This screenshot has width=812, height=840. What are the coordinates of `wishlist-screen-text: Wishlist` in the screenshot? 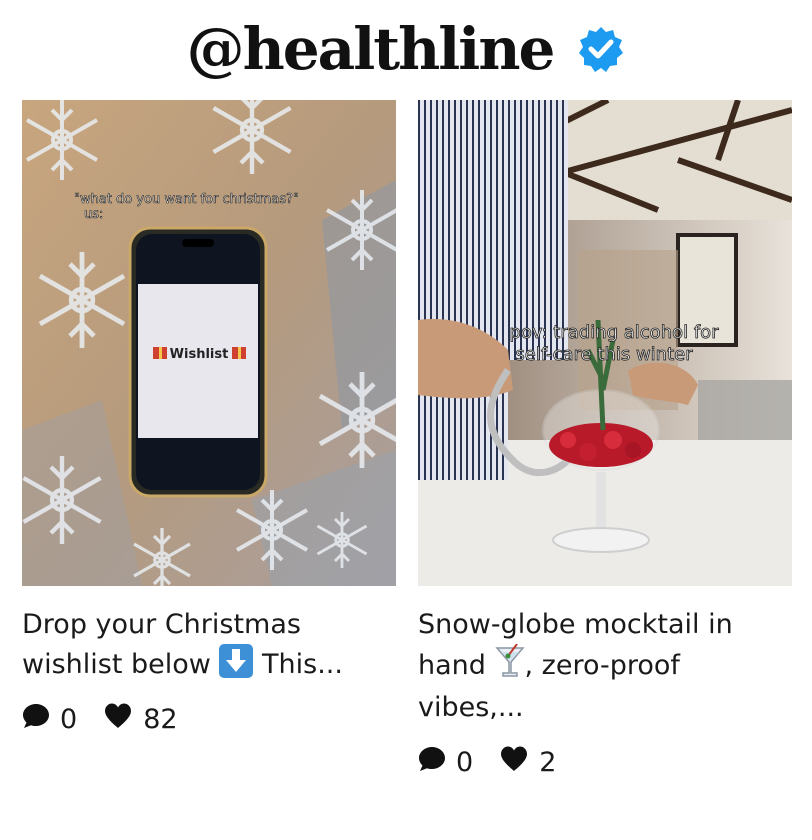 It's located at (199, 354).